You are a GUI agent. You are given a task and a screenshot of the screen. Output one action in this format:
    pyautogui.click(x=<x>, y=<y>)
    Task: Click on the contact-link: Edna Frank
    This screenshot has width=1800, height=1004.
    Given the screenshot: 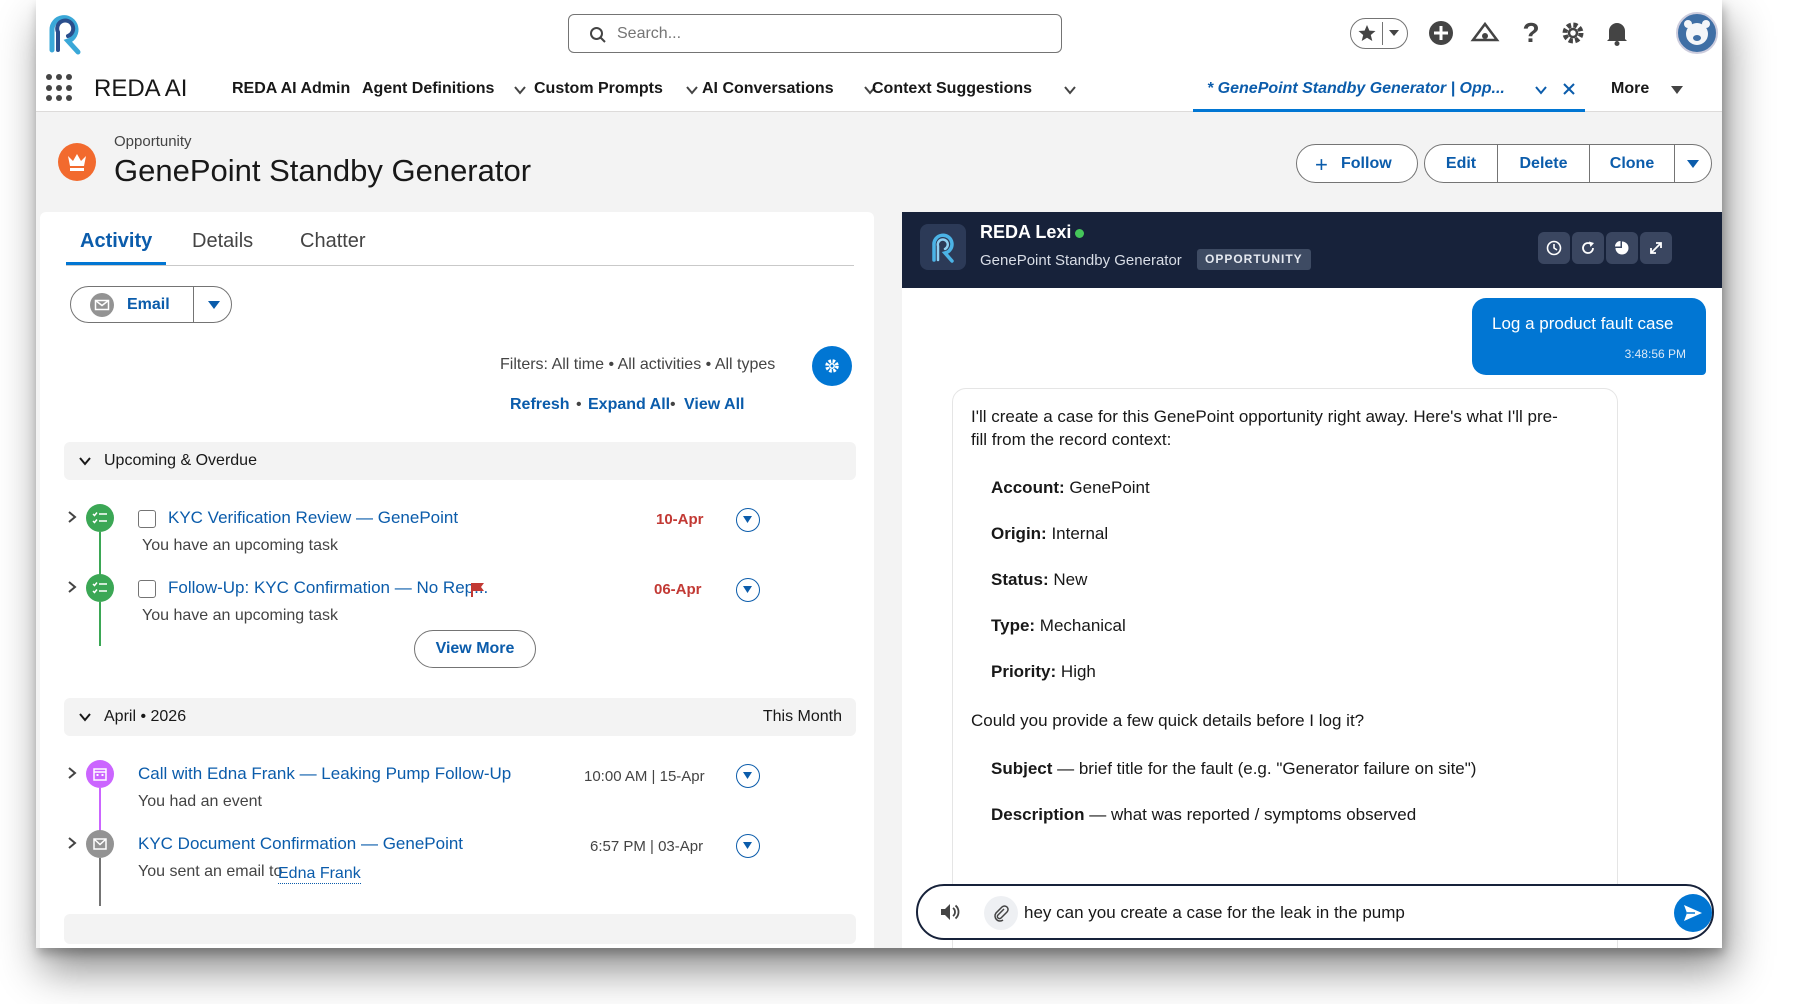 What is the action you would take?
    pyautogui.click(x=319, y=874)
    